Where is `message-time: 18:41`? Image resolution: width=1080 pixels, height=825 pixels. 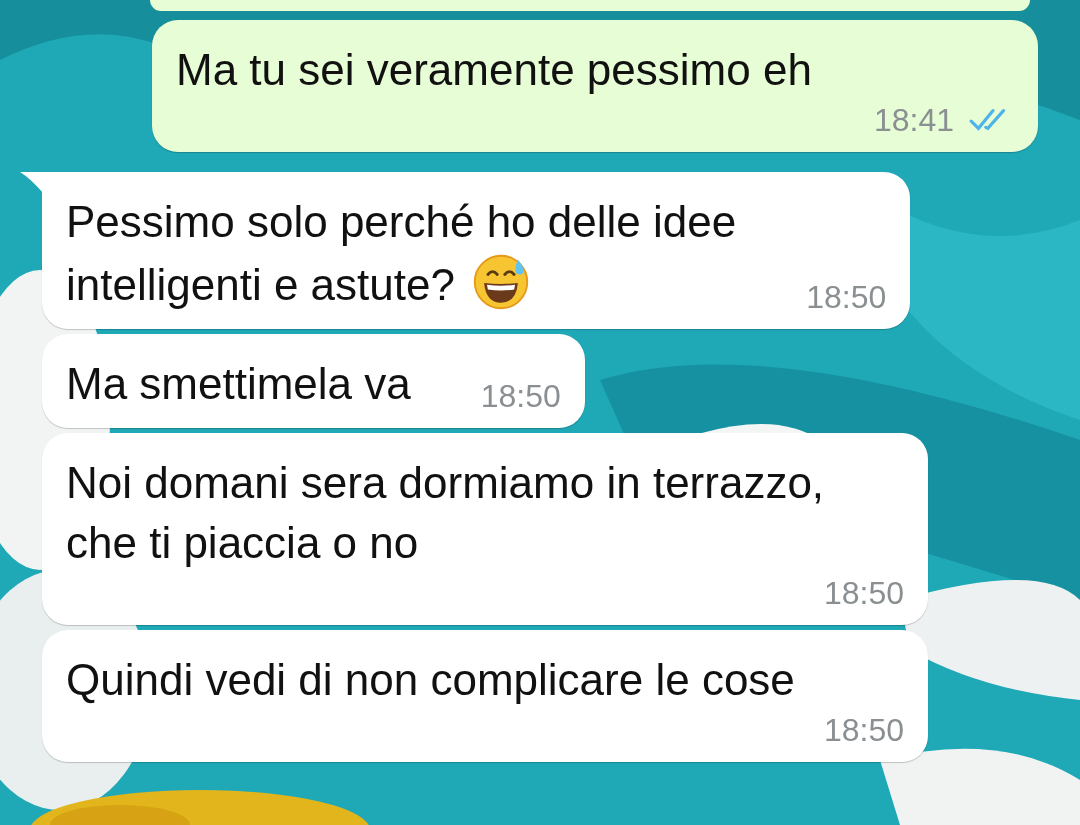
message-time: 18:41 is located at coordinates (913, 120).